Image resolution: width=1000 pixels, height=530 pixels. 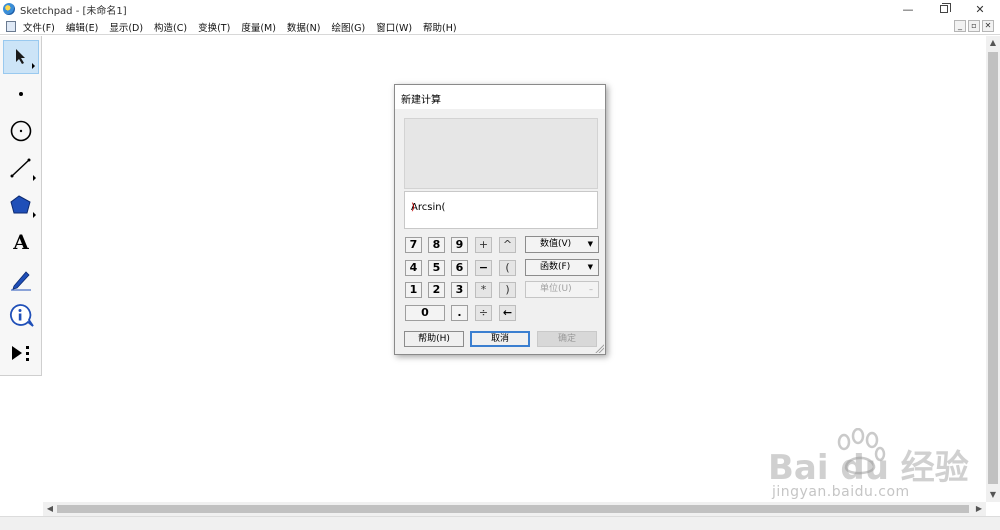 I want to click on point-tool, so click(x=21, y=94).